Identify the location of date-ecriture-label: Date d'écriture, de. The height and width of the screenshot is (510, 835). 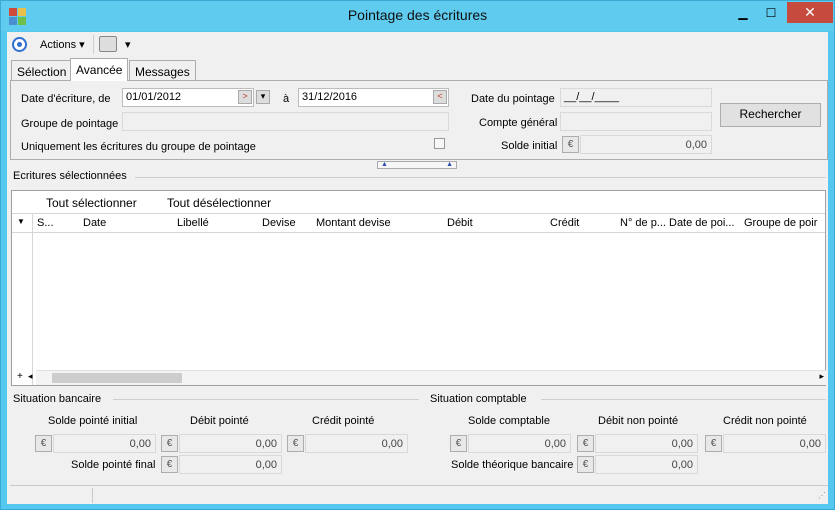
(66, 99).